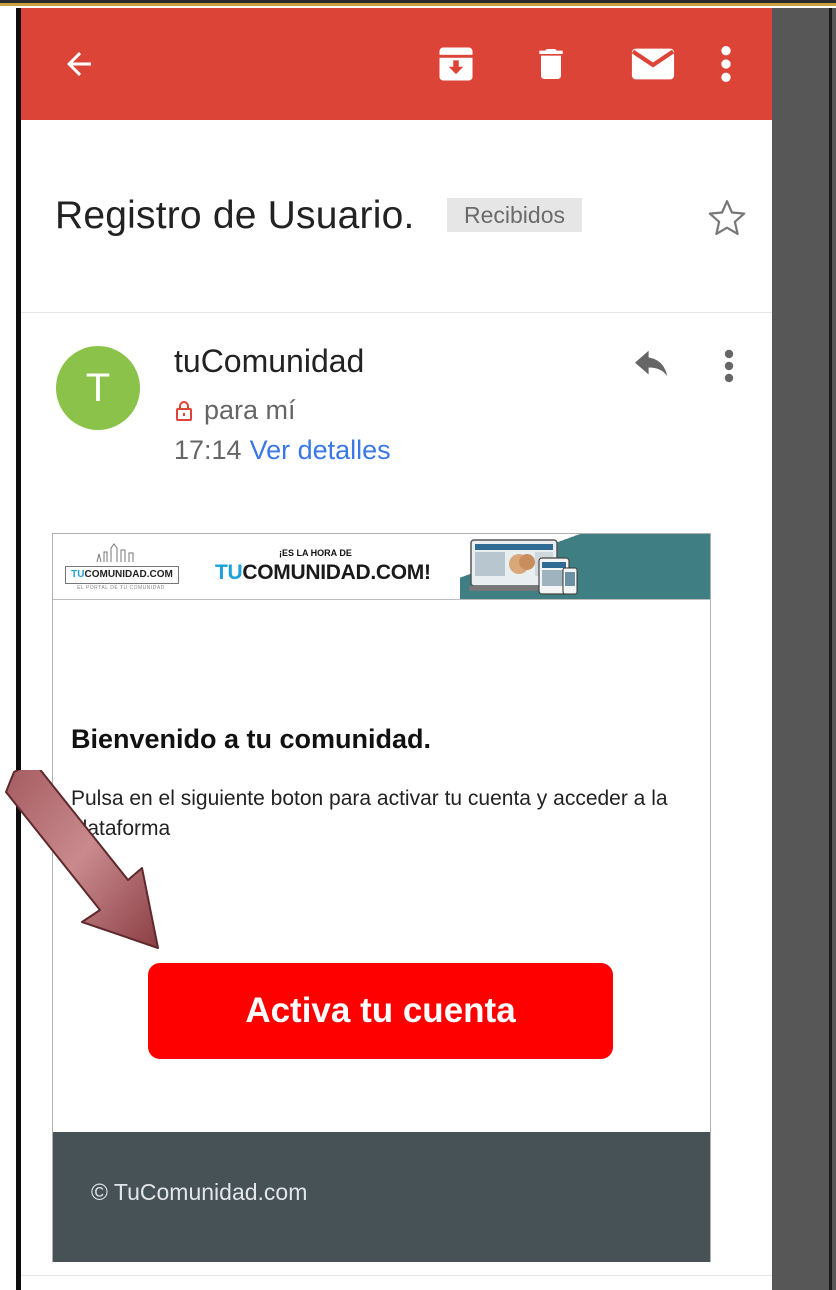 This screenshot has width=836, height=1290. I want to click on city-skyline-icon, so click(115, 553).